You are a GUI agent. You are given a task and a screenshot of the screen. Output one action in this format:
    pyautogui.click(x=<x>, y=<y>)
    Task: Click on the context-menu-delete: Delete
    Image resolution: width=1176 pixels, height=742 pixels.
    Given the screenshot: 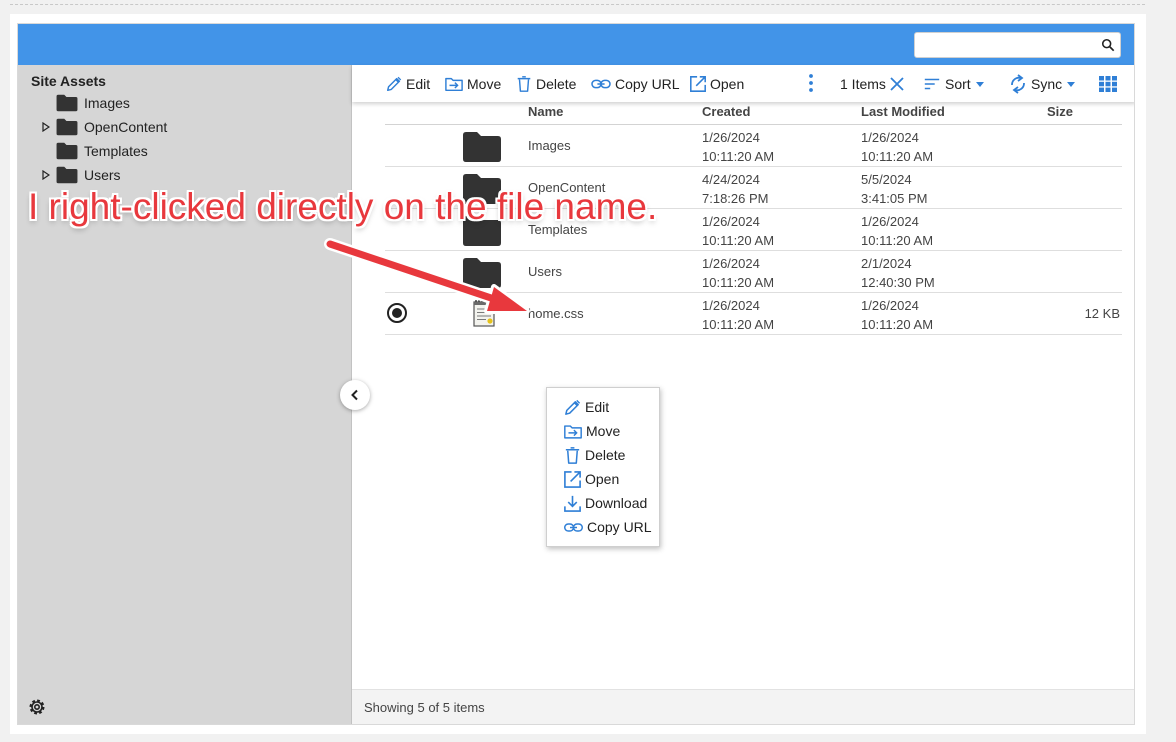 What is the action you would take?
    pyautogui.click(x=594, y=455)
    